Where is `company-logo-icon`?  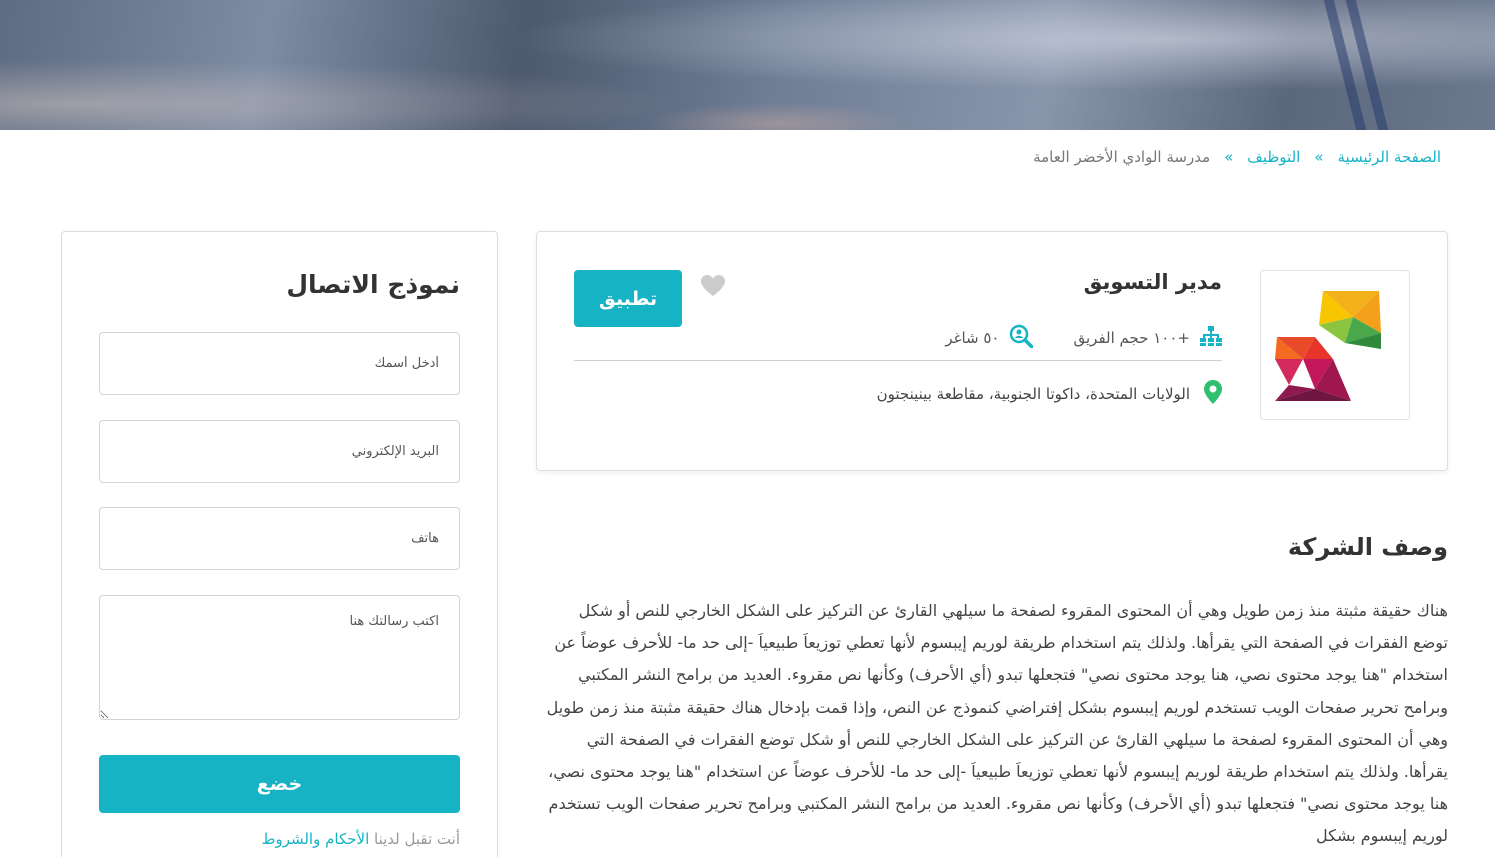 company-logo-icon is located at coordinates (1328, 346).